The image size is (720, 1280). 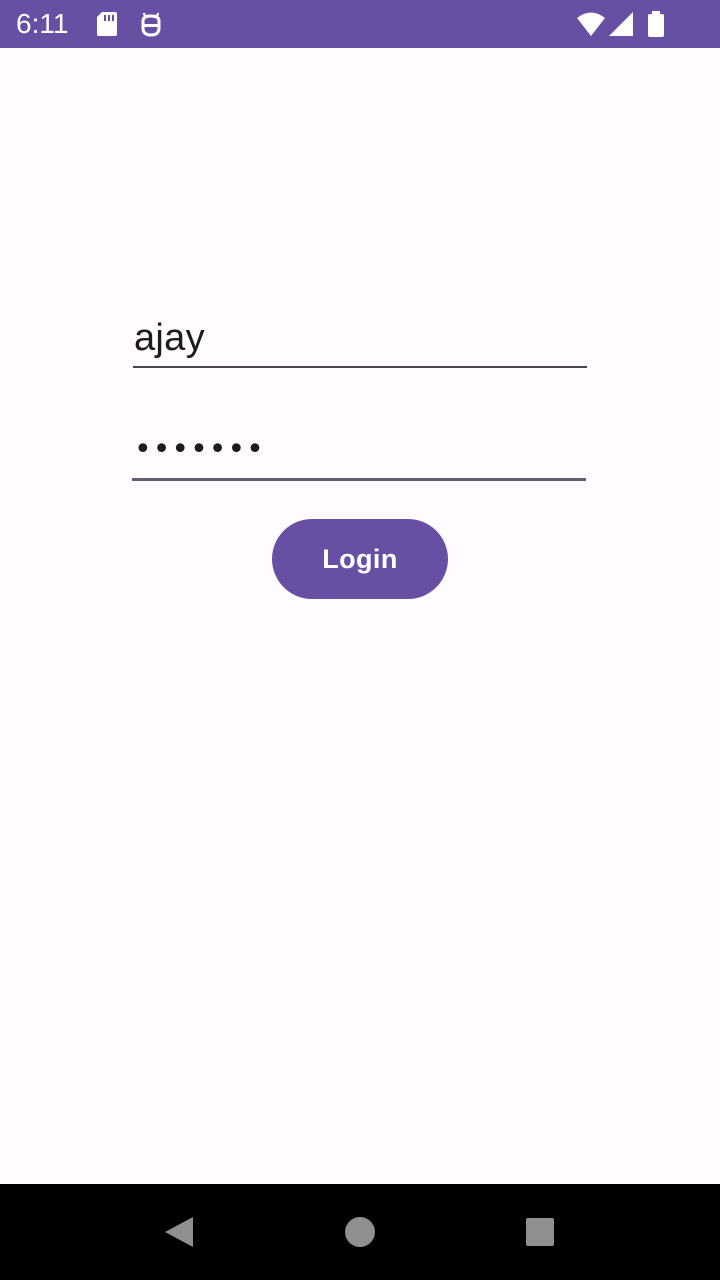 I want to click on login-button: Login, so click(x=360, y=559).